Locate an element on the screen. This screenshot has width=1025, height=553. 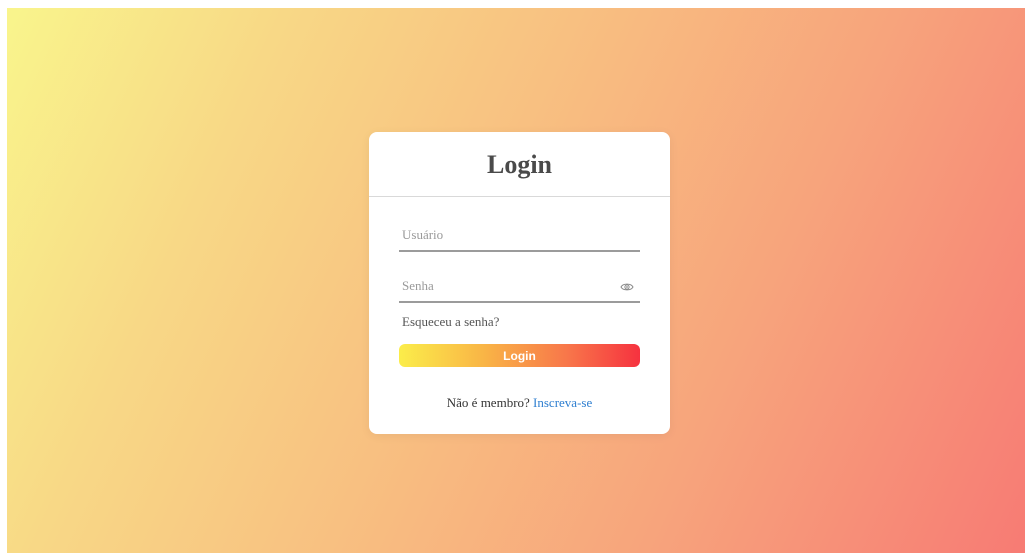
eye-icon is located at coordinates (627, 286).